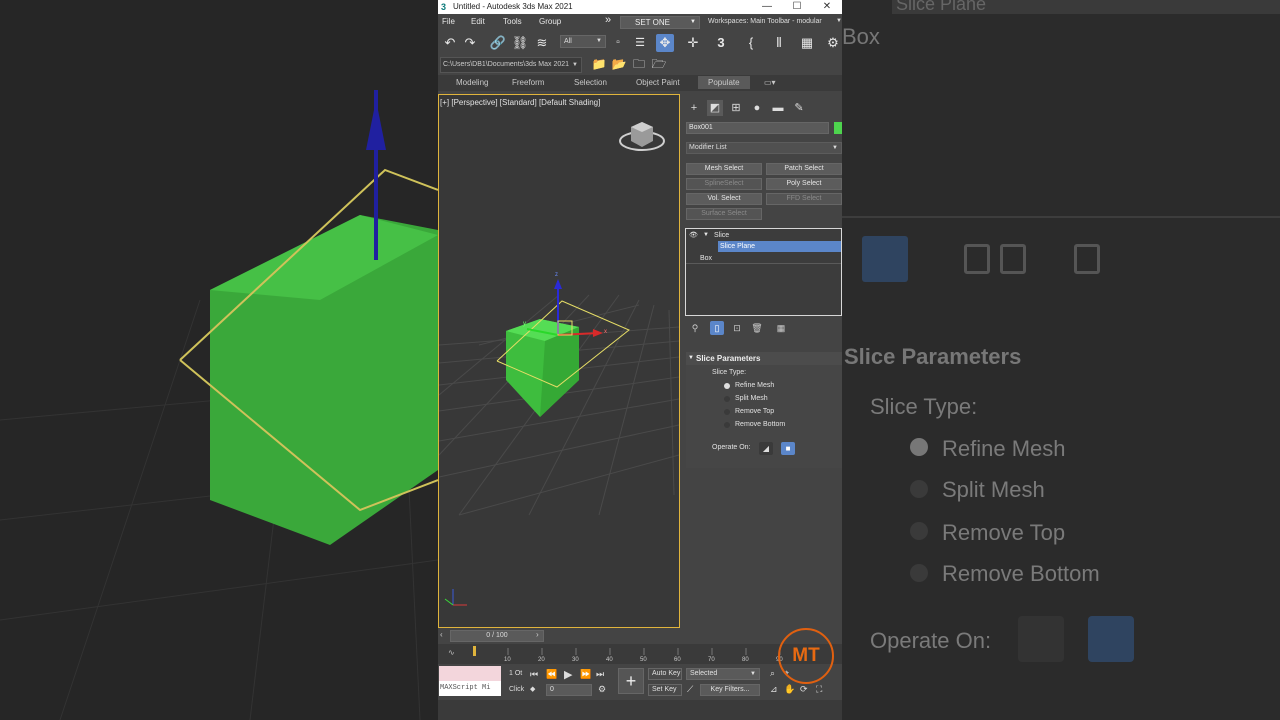 The image size is (1280, 720). What do you see at coordinates (778, 108) in the screenshot?
I see `display-icon: ▬` at bounding box center [778, 108].